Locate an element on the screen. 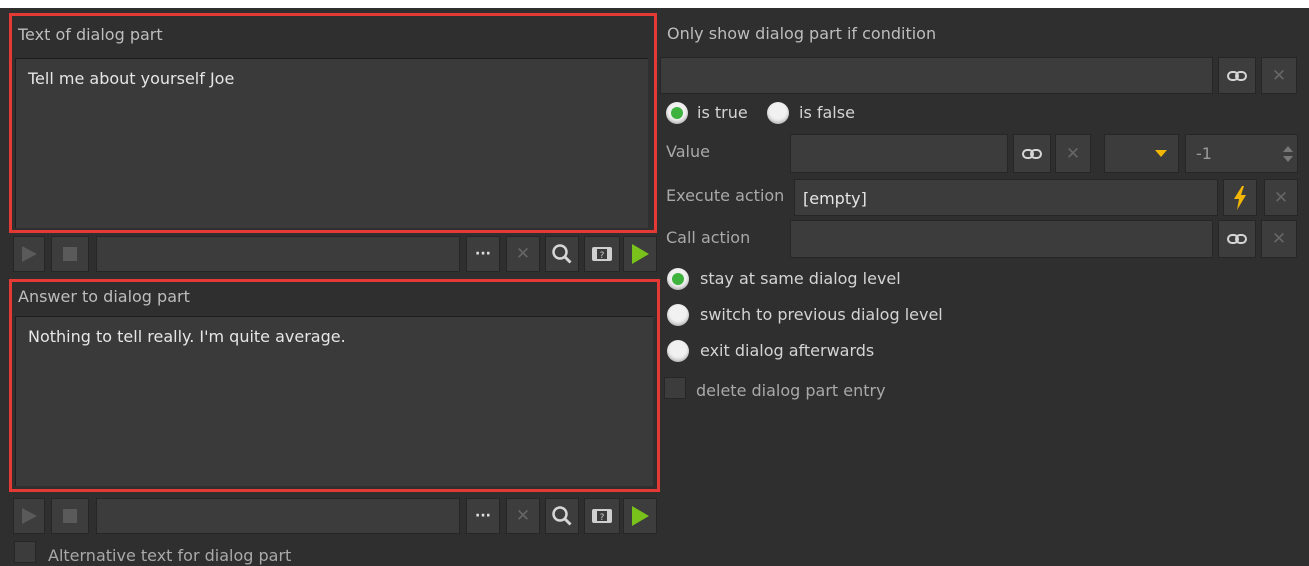  previous-level-radio is located at coordinates (678, 315).